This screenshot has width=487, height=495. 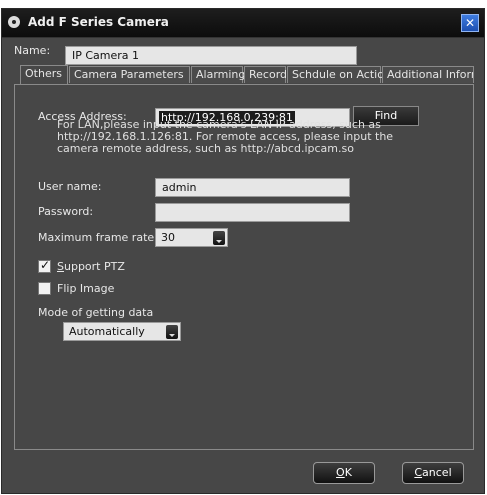 I want to click on flip-image-checkbox, so click(x=44, y=288).